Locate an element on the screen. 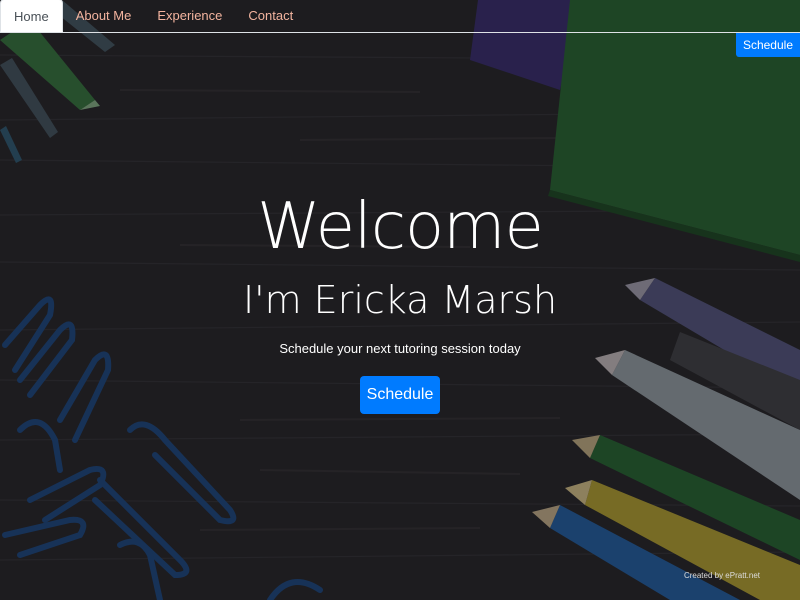  footer-credit: Created by ePratt.net is located at coordinates (722, 575).